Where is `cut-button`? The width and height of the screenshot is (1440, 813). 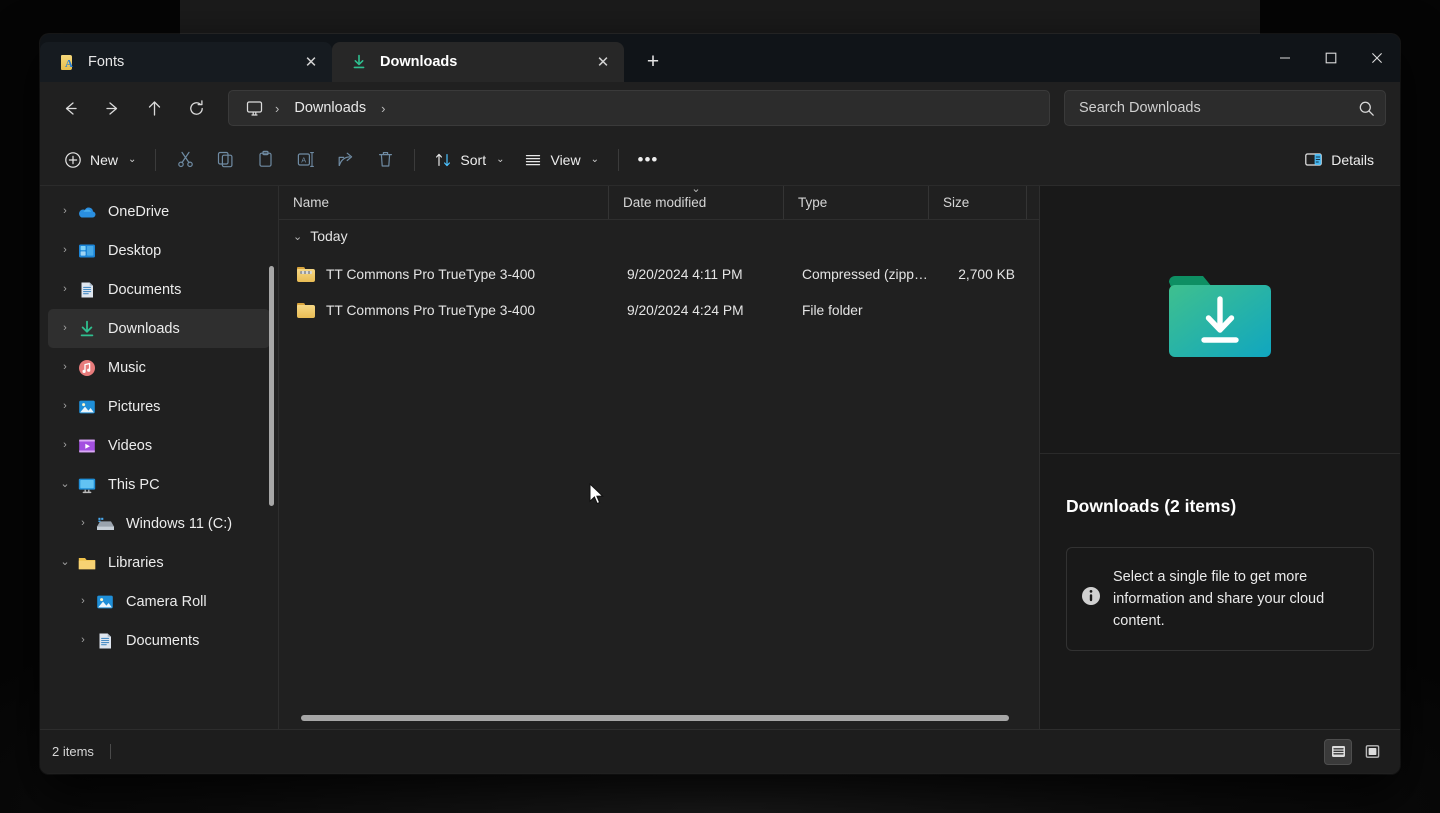 cut-button is located at coordinates (185, 160).